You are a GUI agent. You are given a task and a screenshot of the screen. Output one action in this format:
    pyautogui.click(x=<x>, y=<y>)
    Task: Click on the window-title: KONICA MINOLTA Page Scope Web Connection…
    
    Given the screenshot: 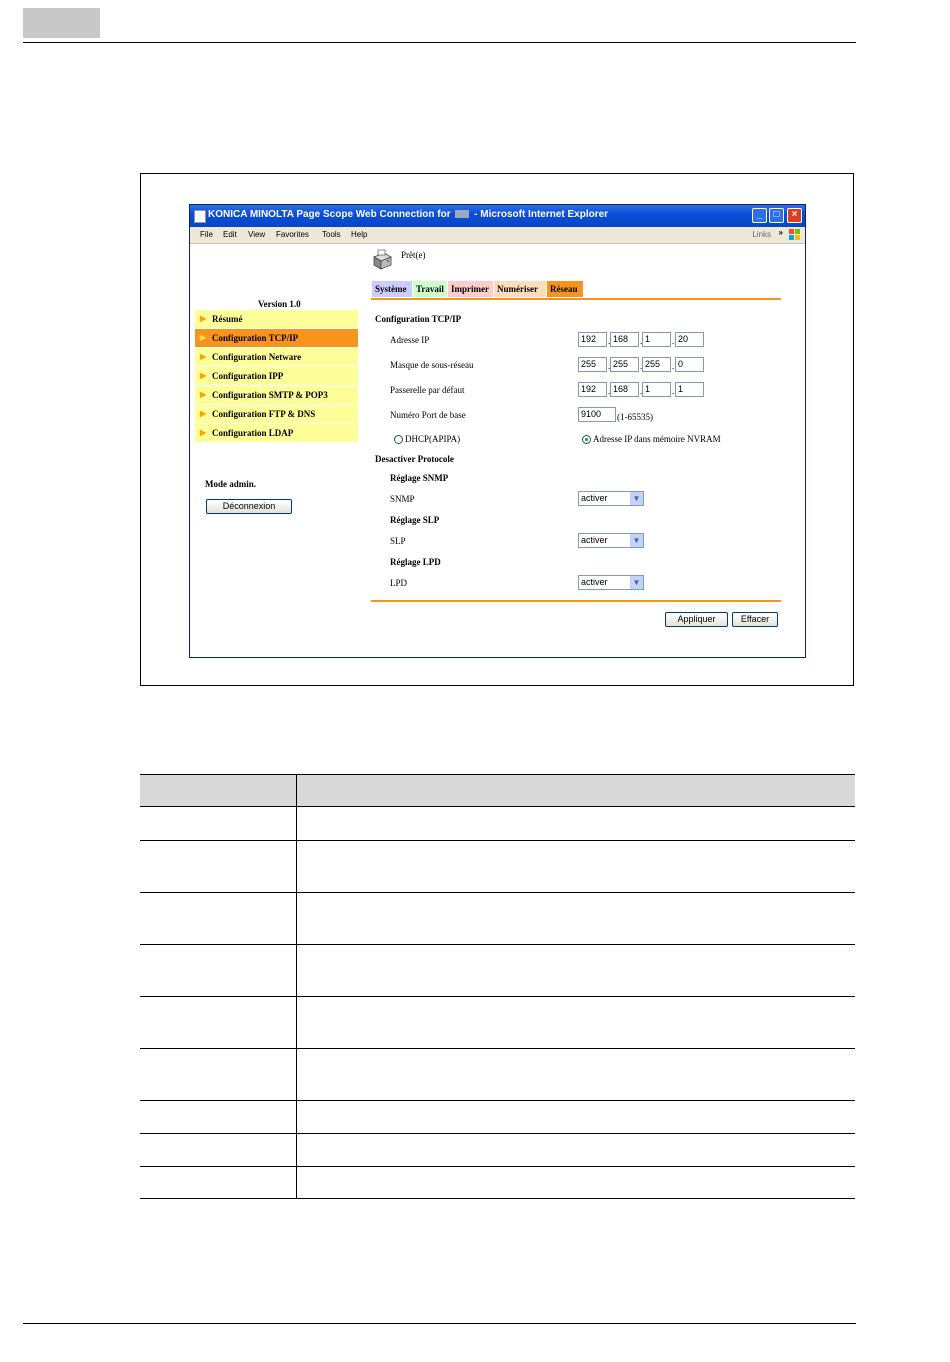 What is the action you would take?
    pyautogui.click(x=408, y=214)
    